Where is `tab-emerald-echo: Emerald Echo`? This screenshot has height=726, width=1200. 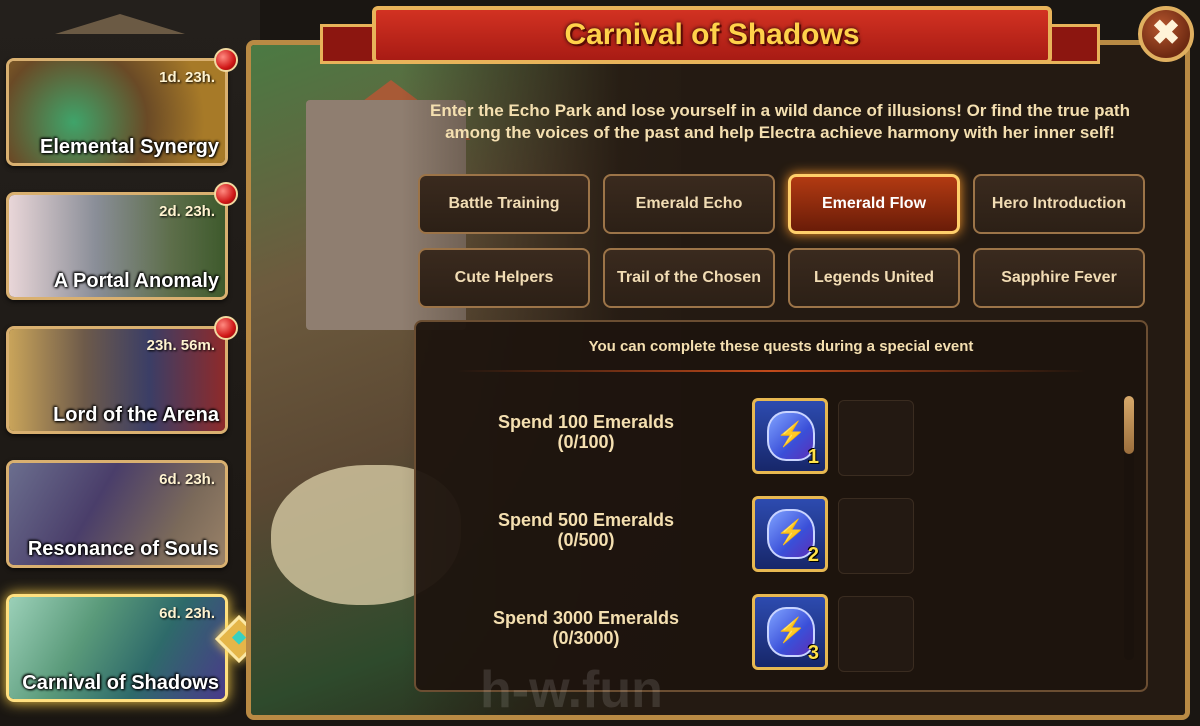 tab-emerald-echo: Emerald Echo is located at coordinates (689, 204).